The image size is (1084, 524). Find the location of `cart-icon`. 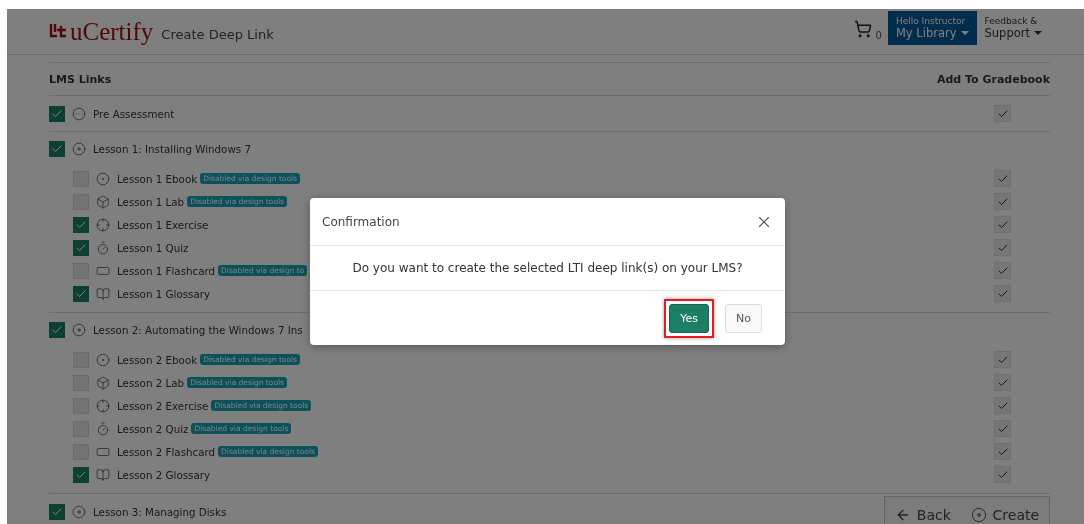

cart-icon is located at coordinates (862, 28).